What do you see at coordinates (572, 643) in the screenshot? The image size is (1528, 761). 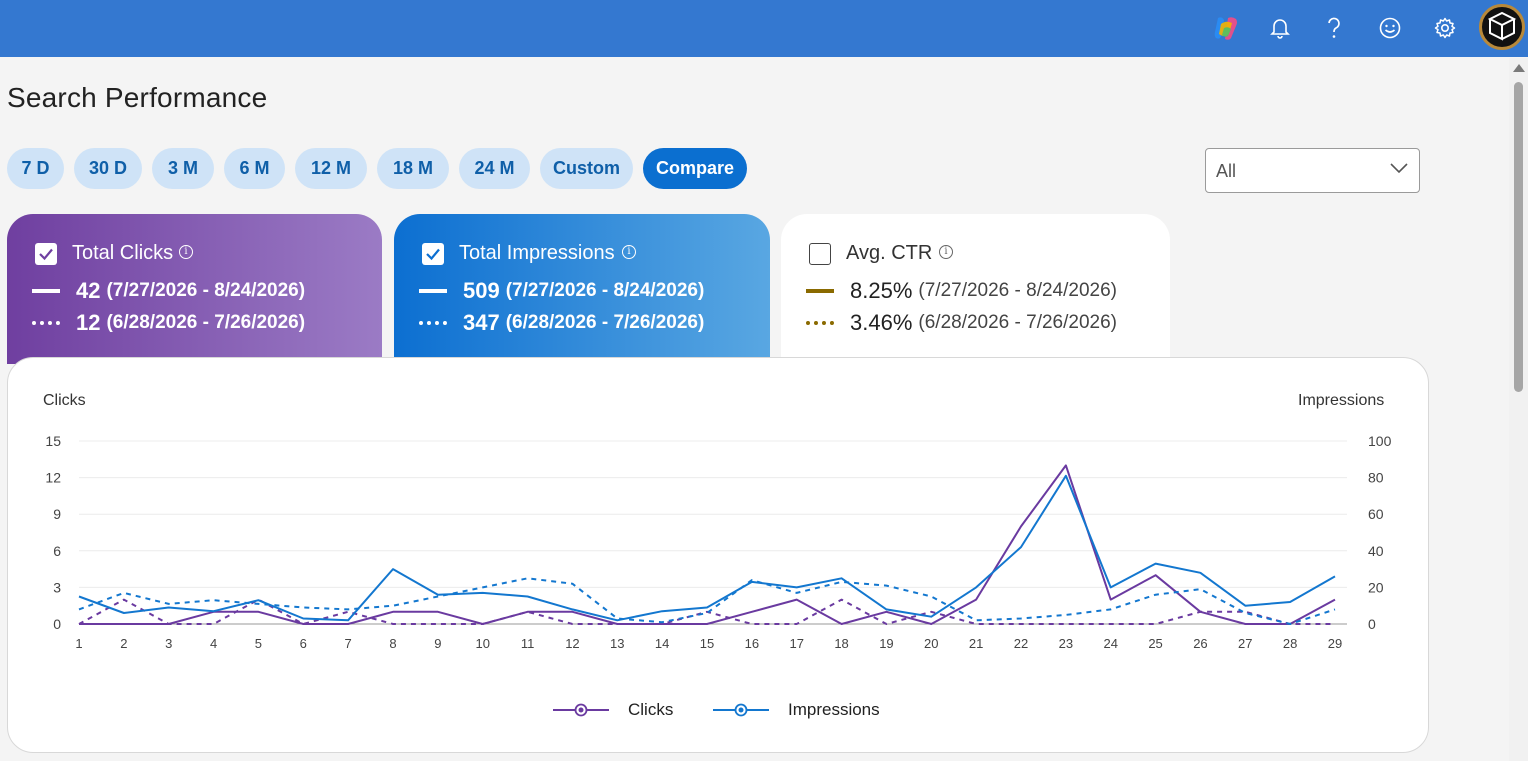 I see `x-tick-label: 12` at bounding box center [572, 643].